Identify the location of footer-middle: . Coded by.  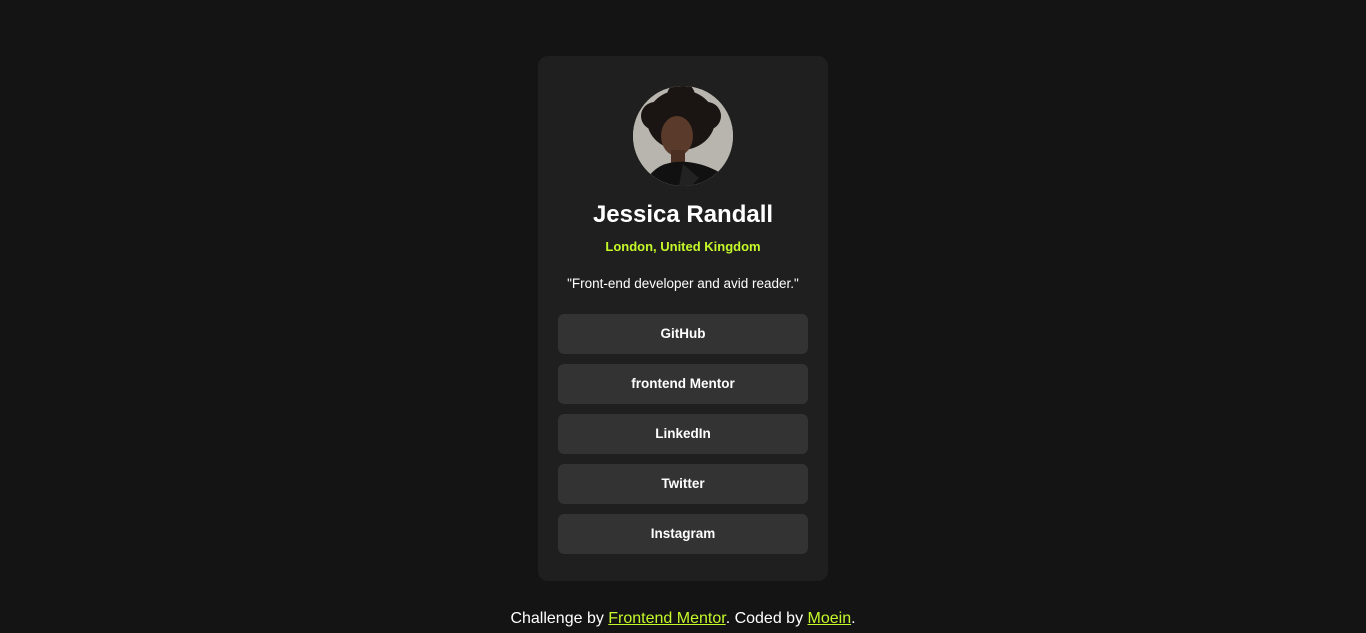
(766, 618).